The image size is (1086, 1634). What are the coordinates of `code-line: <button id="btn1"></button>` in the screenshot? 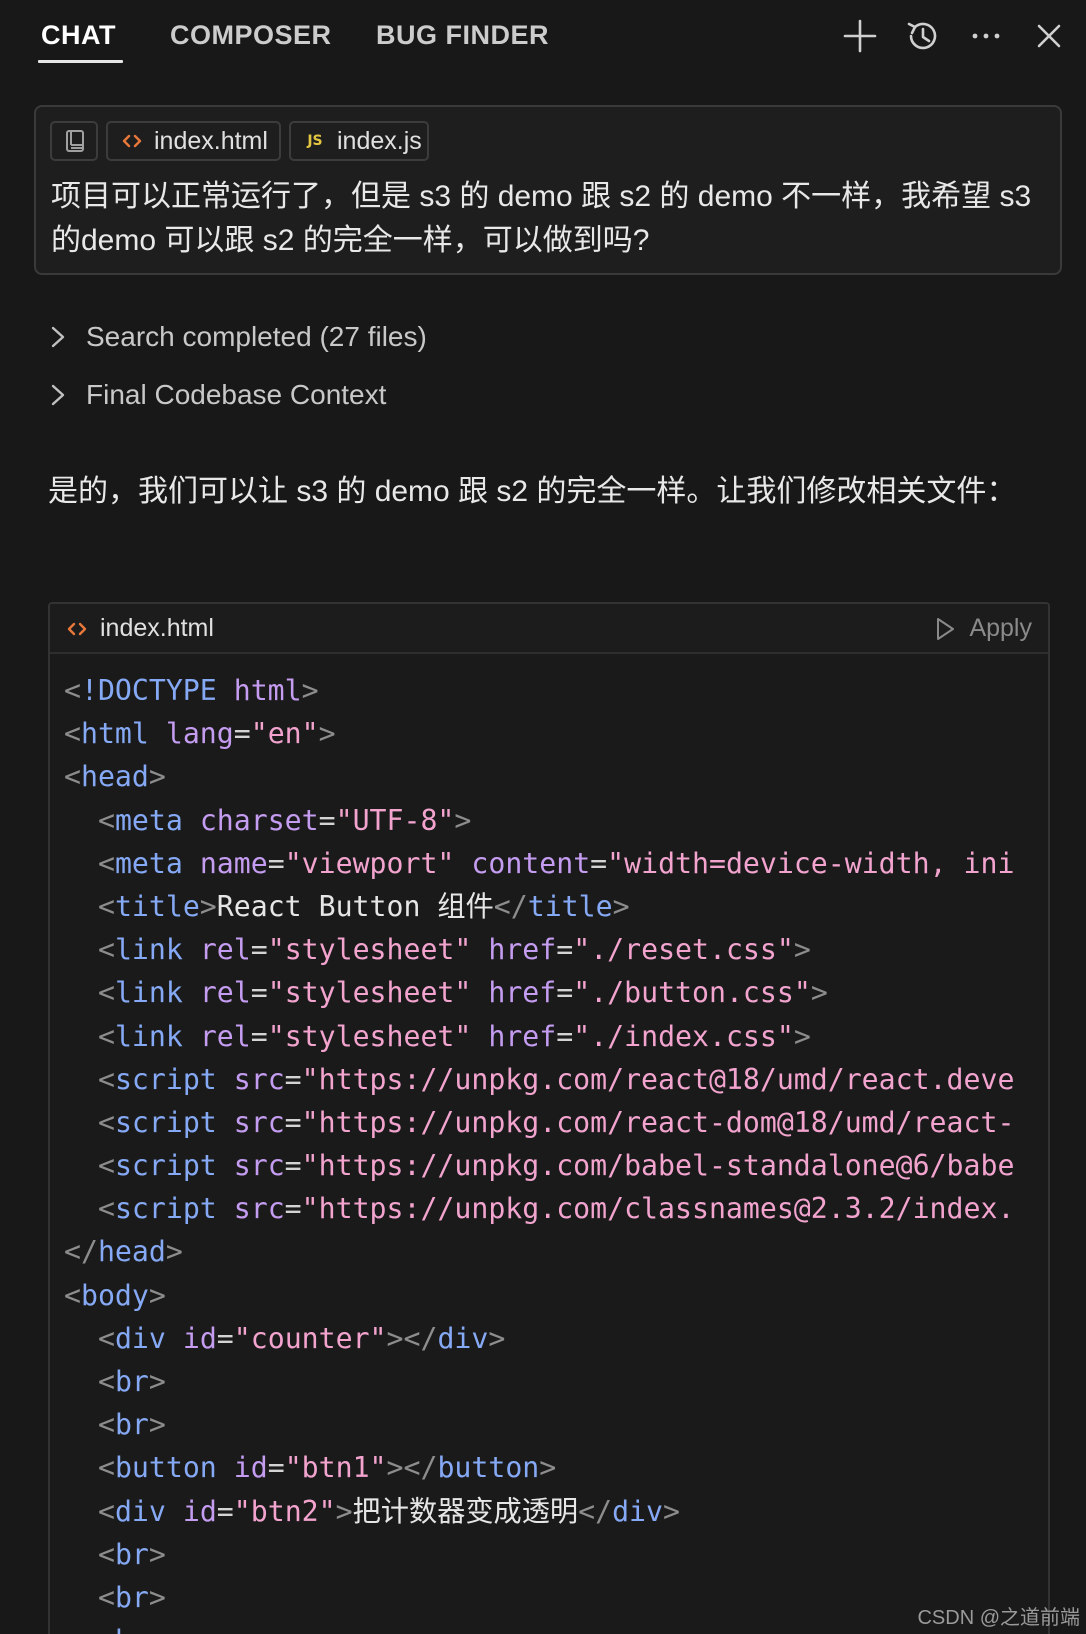 It's located at (554, 1467).